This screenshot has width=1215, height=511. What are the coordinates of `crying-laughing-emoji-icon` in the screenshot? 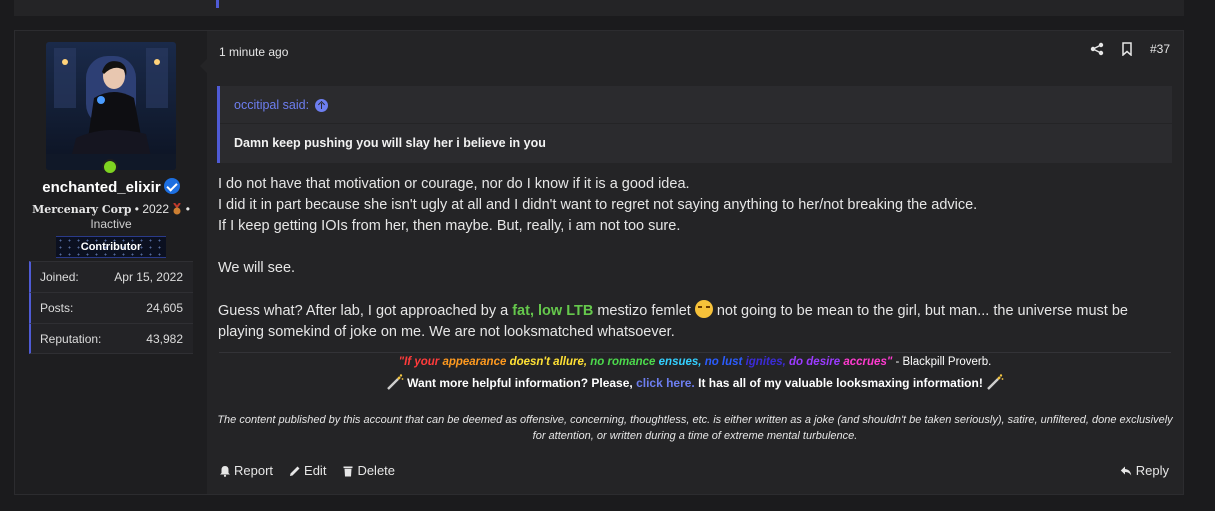 It's located at (703, 309).